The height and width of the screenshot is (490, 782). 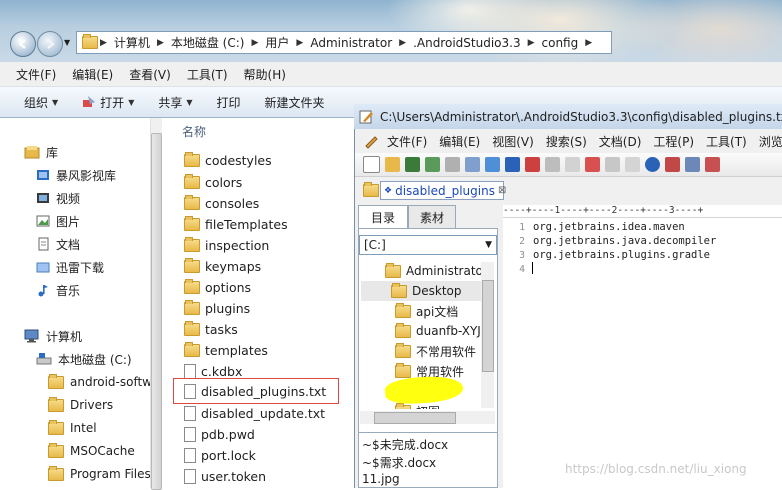 I want to click on breadcrumb-item: 计算机, so click(x=132, y=42).